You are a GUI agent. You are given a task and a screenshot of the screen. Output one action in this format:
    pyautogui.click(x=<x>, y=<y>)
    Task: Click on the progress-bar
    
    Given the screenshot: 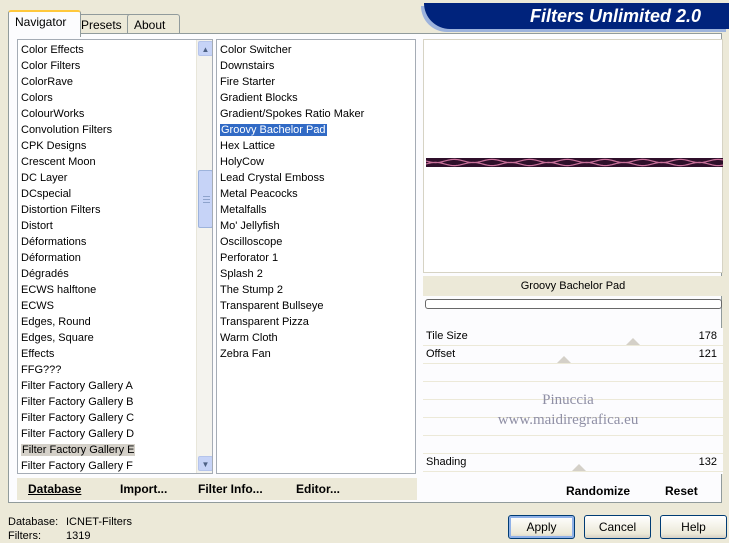 What is the action you would take?
    pyautogui.click(x=573, y=304)
    